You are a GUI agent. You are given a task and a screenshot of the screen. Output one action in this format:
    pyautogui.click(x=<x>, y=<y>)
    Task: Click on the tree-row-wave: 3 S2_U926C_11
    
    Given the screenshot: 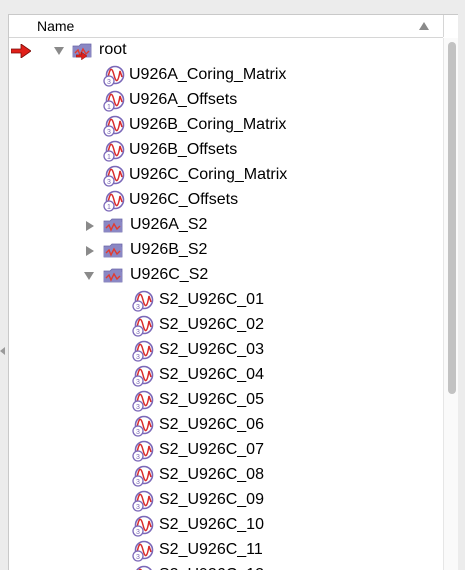 What is the action you would take?
    pyautogui.click(x=226, y=550)
    